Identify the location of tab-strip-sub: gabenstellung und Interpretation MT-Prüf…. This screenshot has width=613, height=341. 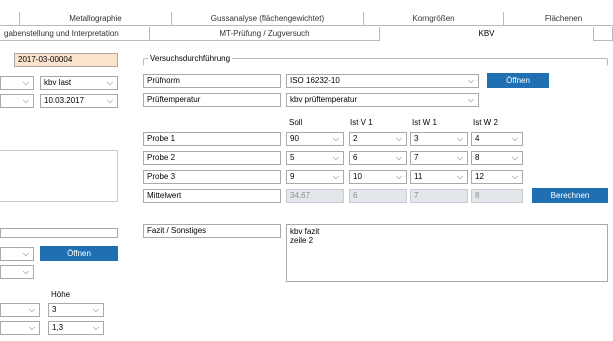
(306, 34).